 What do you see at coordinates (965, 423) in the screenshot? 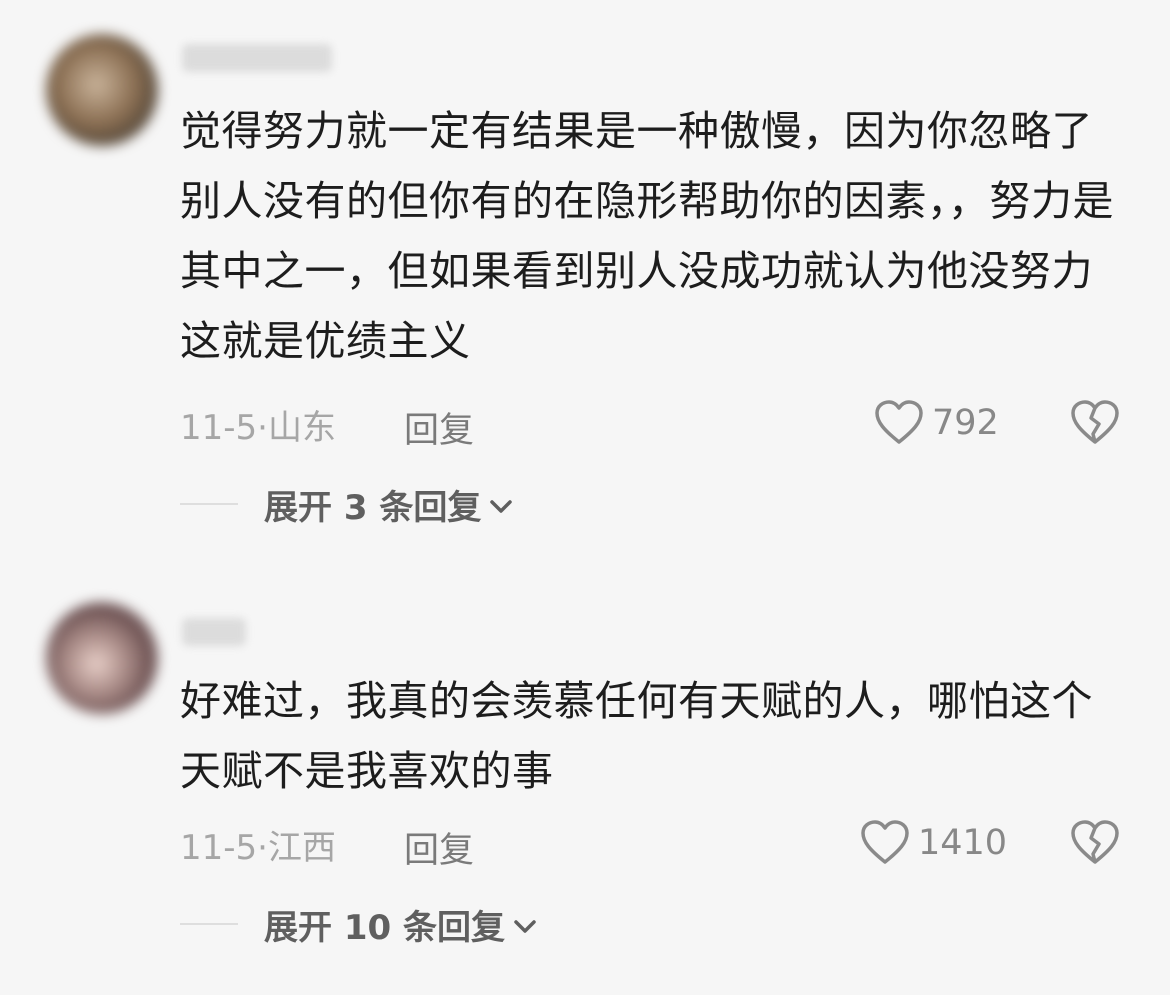
I see `like-count: 792` at bounding box center [965, 423].